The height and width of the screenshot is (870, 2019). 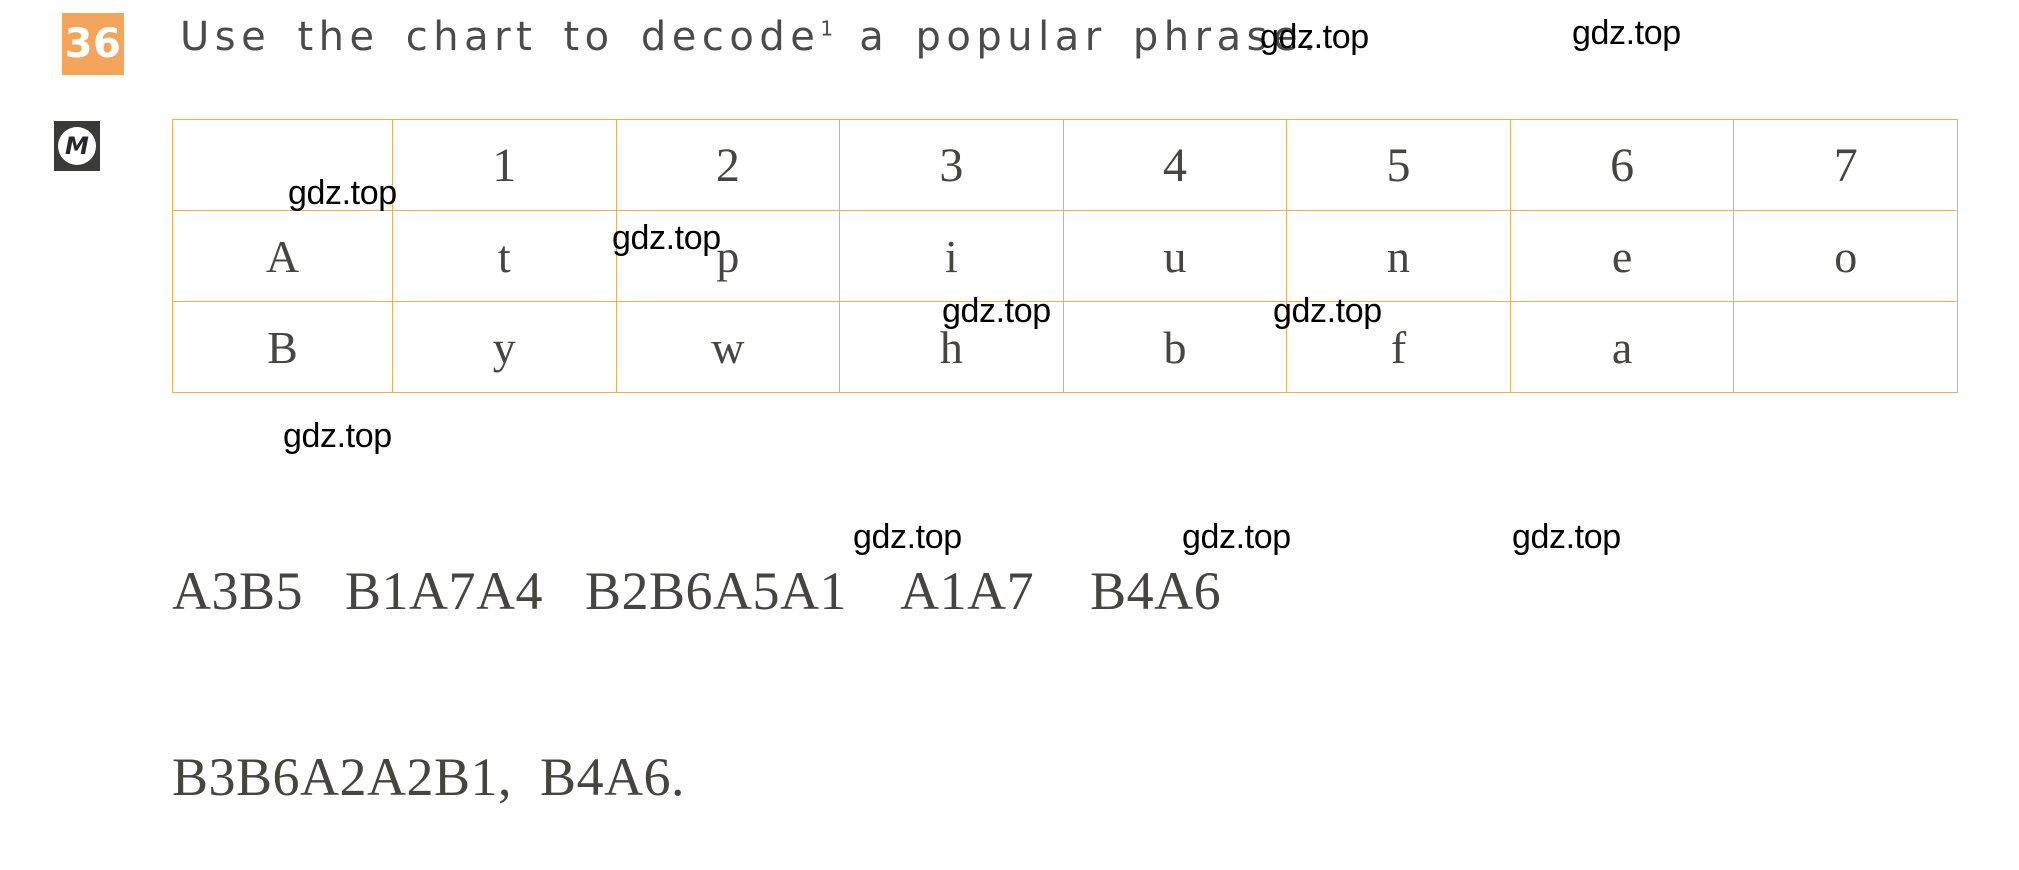 What do you see at coordinates (1398, 165) in the screenshot?
I see `header-cell-5: 5` at bounding box center [1398, 165].